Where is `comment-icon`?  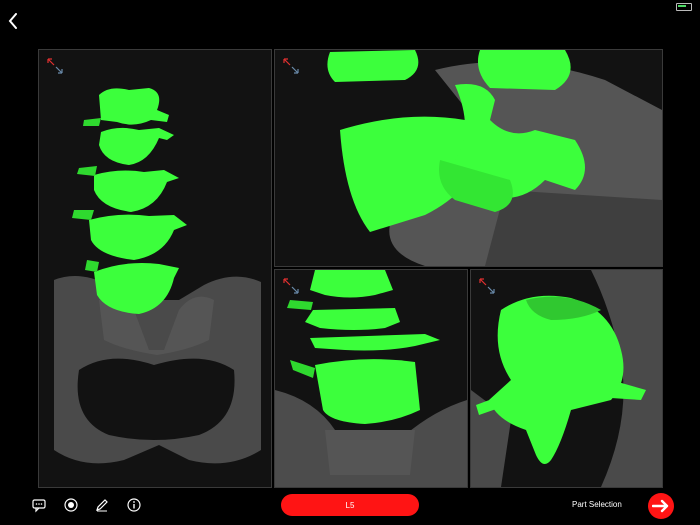 comment-icon is located at coordinates (39, 506).